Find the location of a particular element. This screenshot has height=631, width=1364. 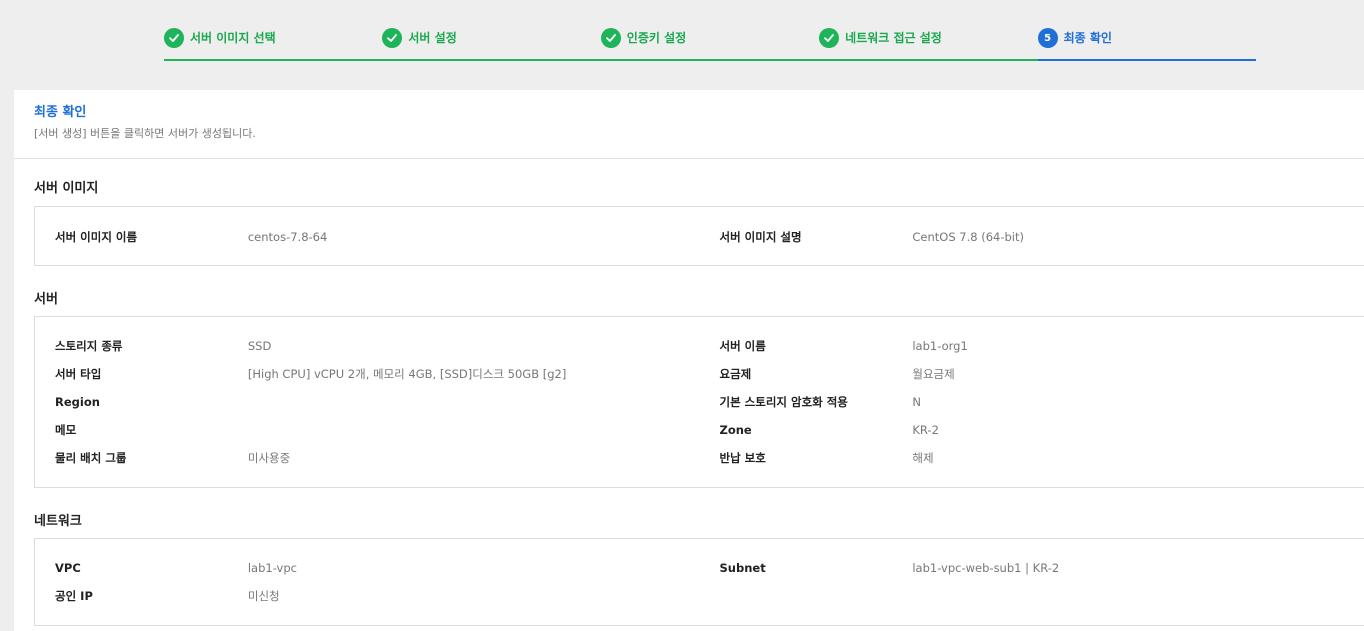

zone-label: Zone is located at coordinates (735, 430).